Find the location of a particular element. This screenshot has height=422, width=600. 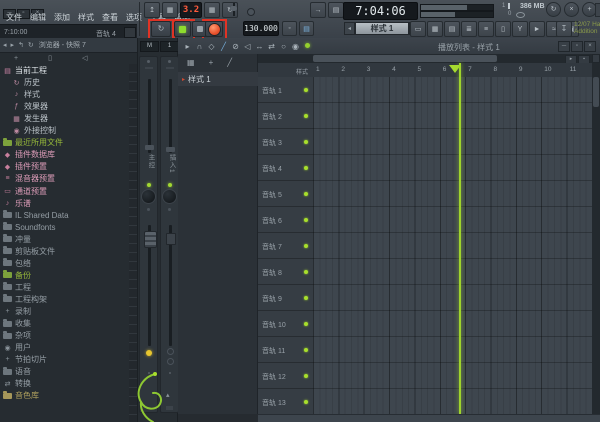

playlist-panel-icon: ▭ is located at coordinates (418, 29).